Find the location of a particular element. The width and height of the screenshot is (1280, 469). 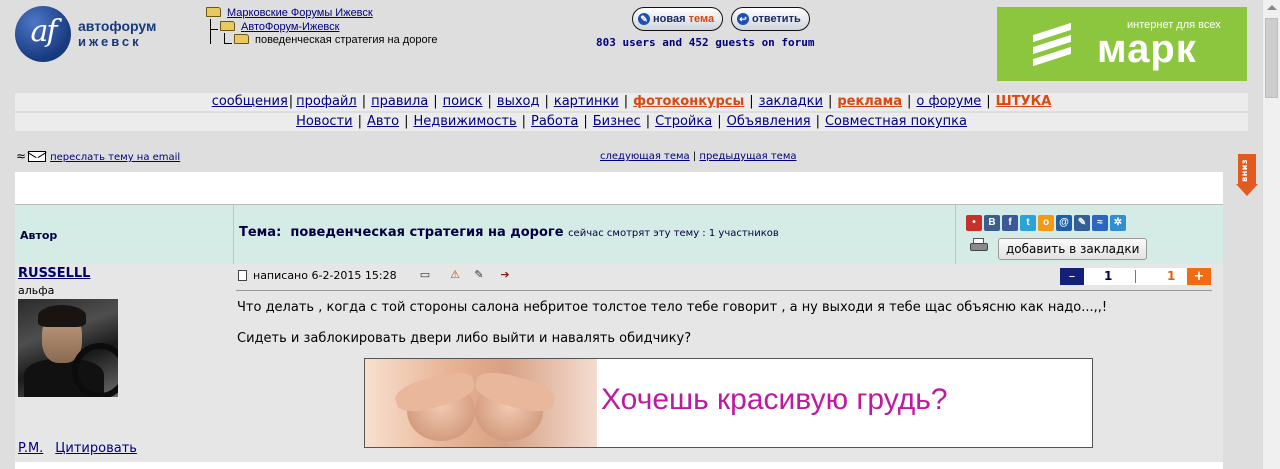

advertisement-banner: Хочешь красивую грудь? is located at coordinates (728, 403).